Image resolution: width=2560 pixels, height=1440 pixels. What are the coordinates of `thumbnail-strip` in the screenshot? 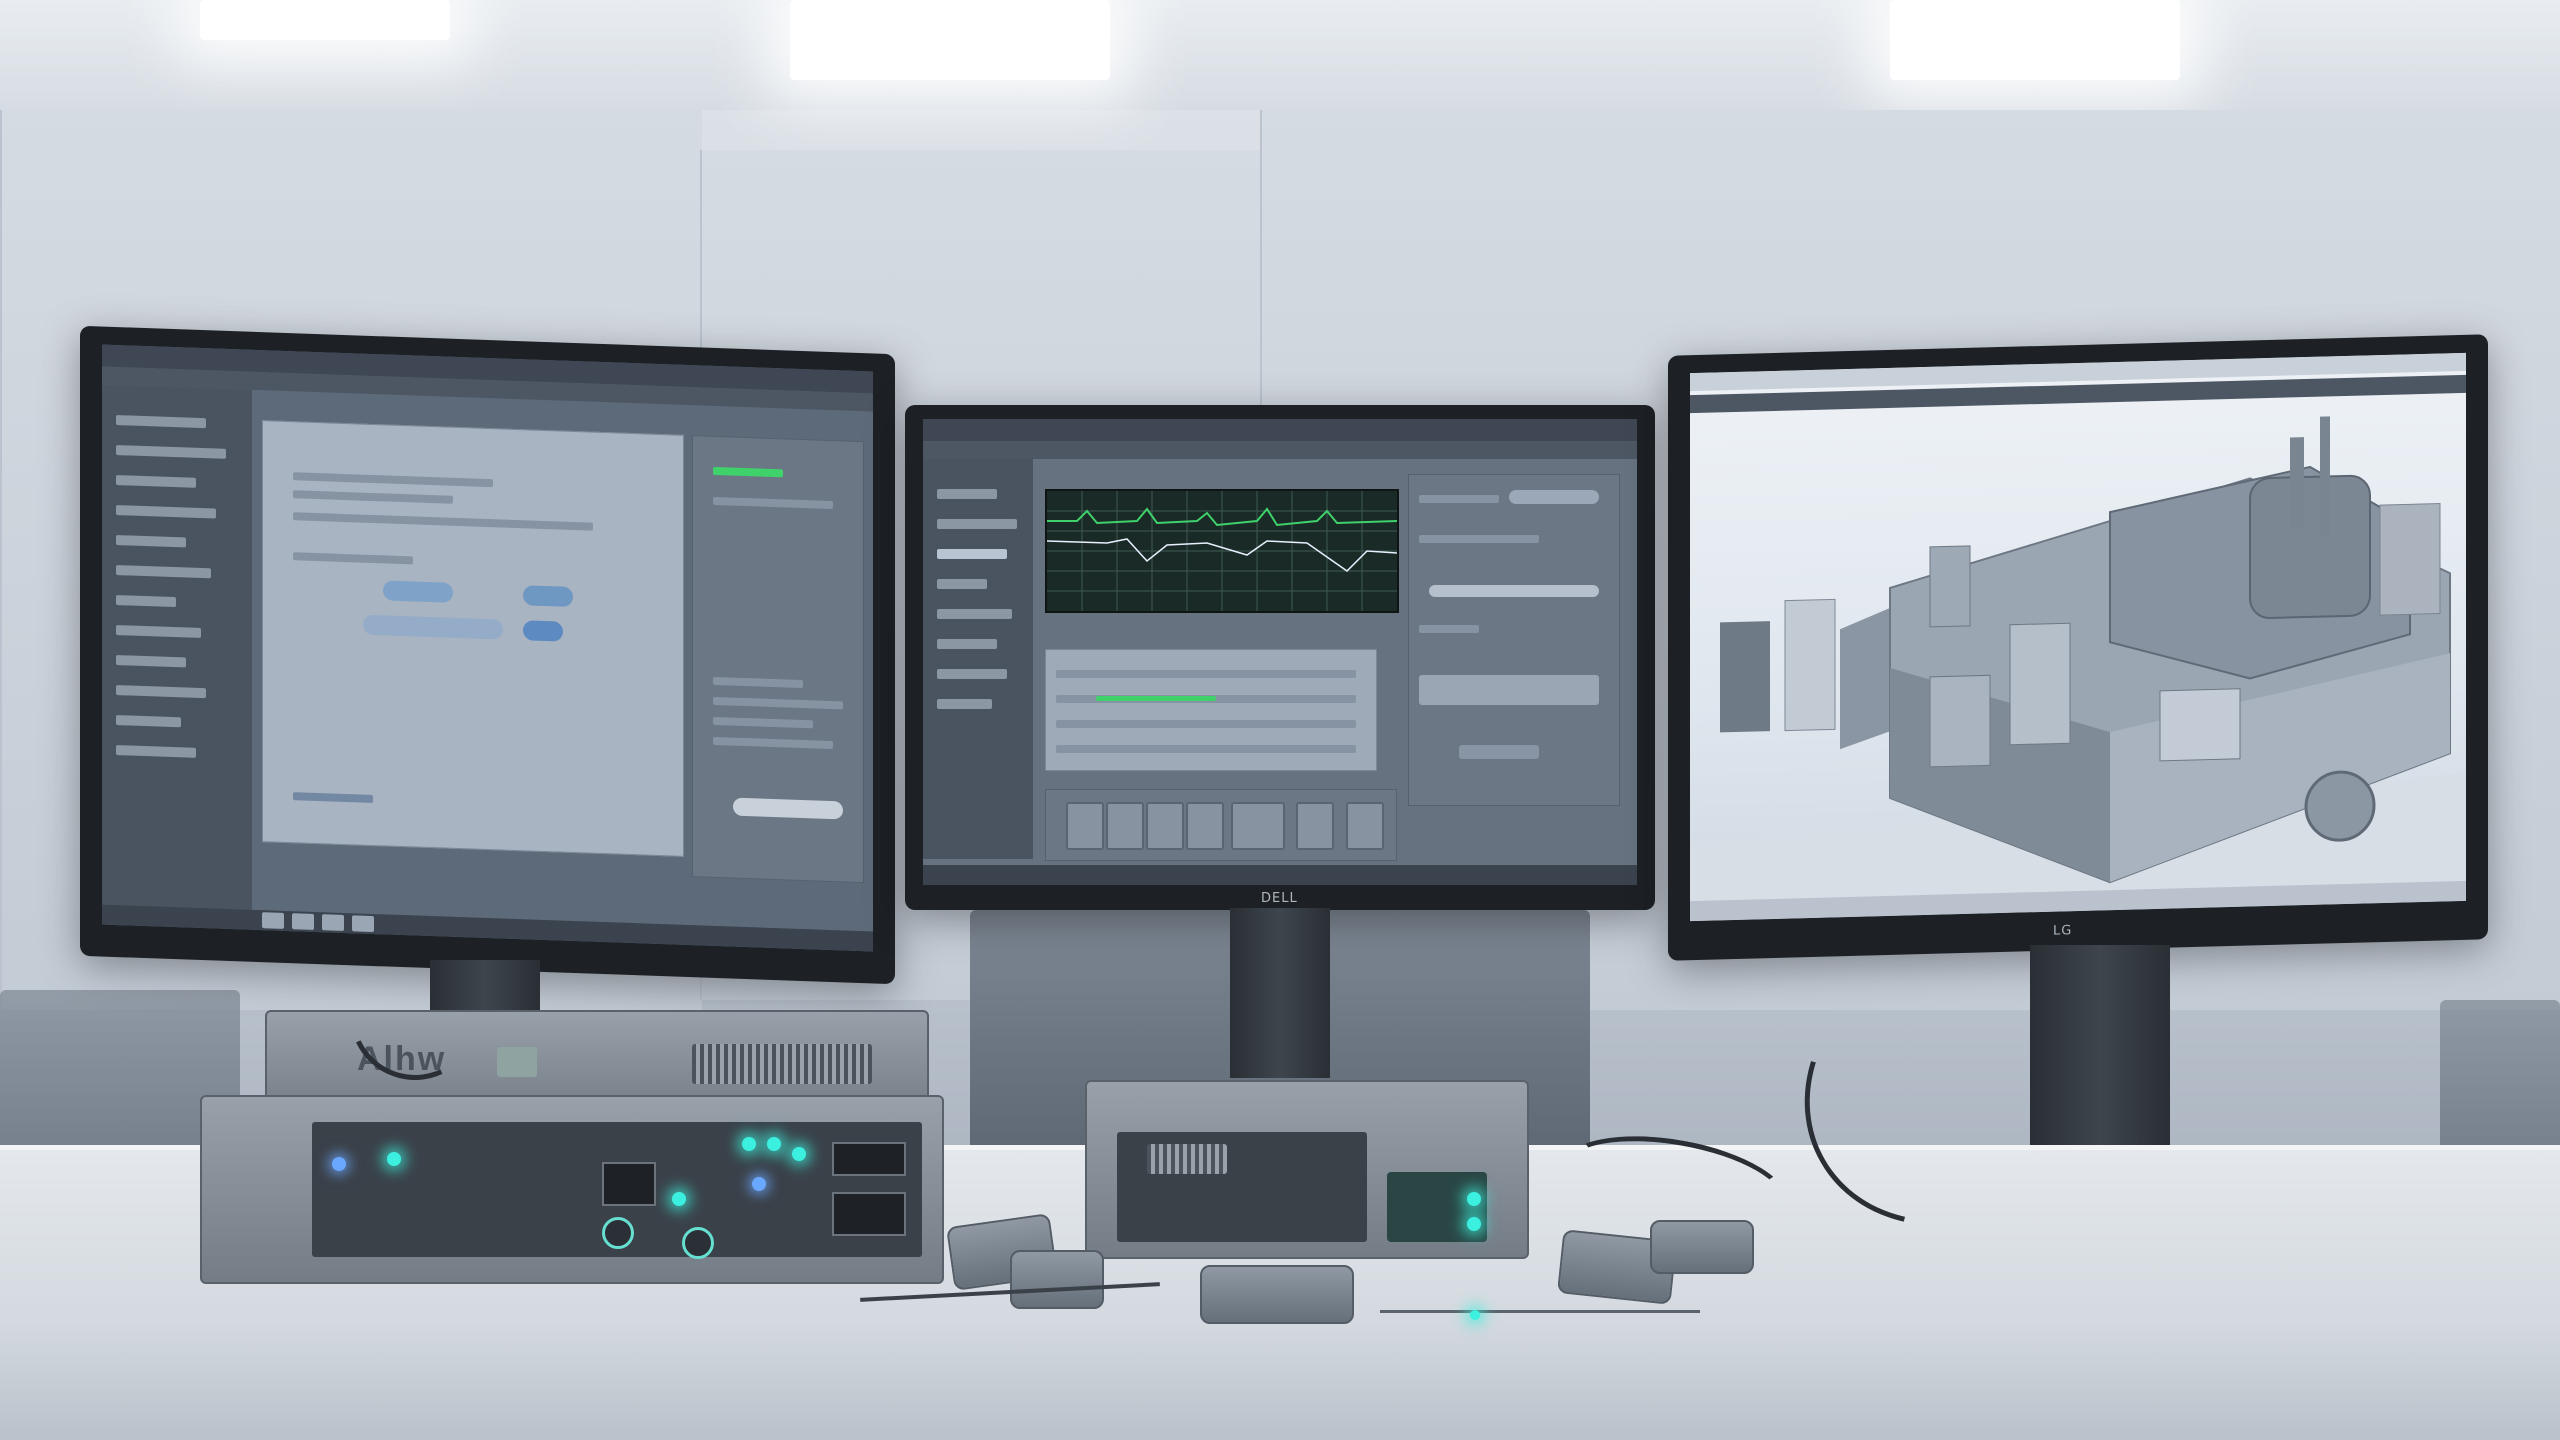 It's located at (1221, 825).